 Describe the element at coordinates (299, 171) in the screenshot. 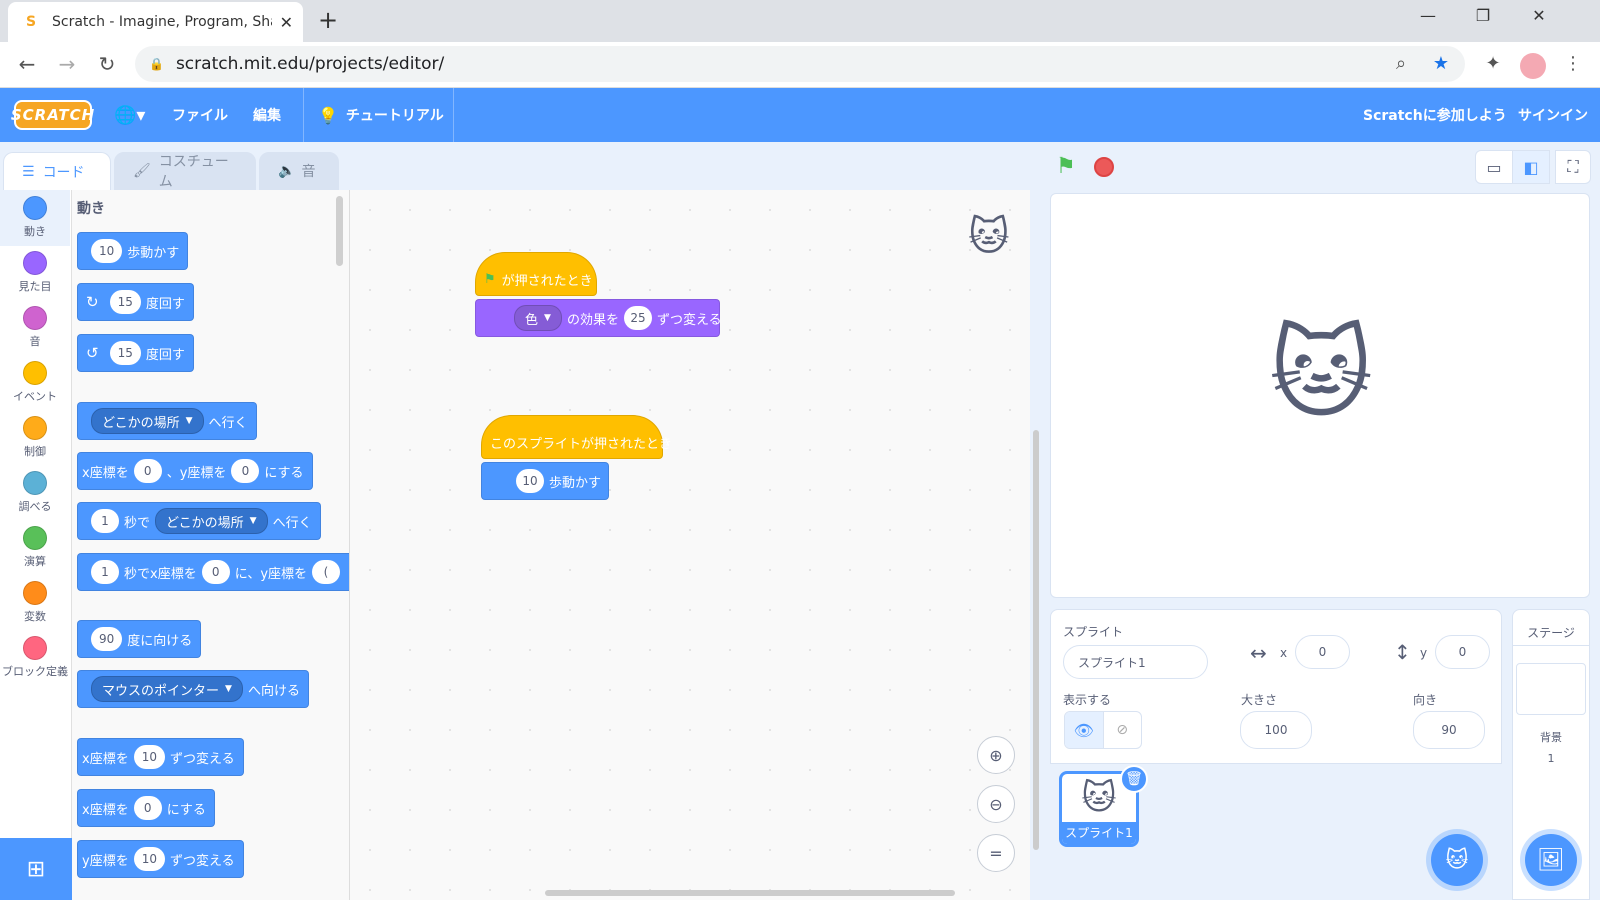

I see `tab-sounds: 🔈 音` at that location.